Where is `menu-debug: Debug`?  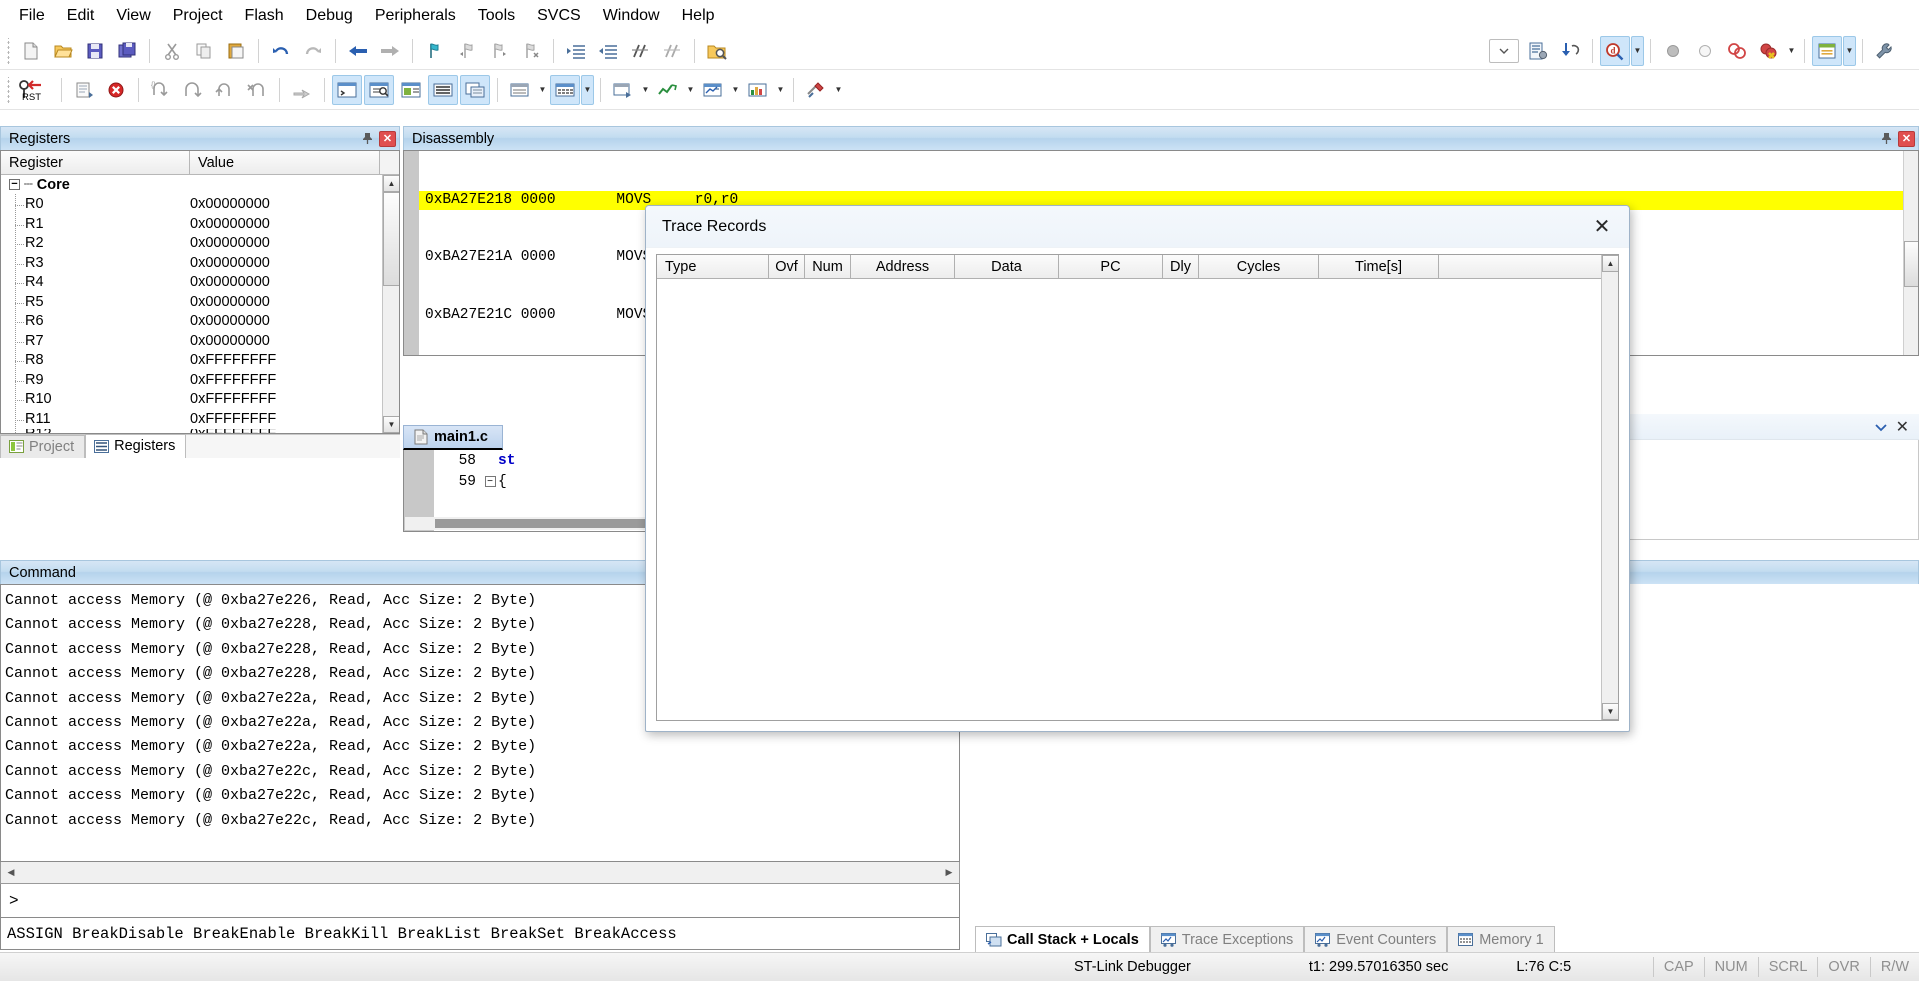 menu-debug: Debug is located at coordinates (329, 16).